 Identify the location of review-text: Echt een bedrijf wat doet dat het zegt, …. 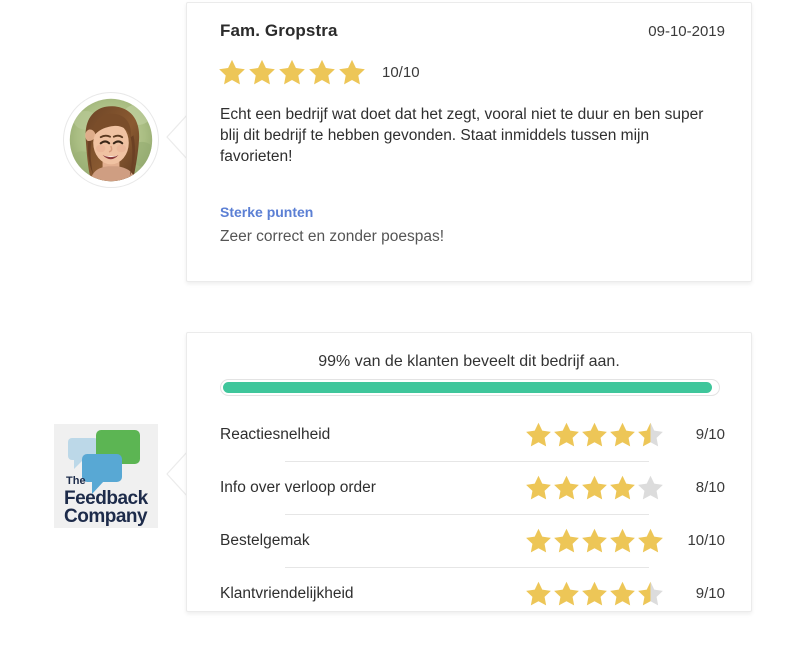
(462, 135).